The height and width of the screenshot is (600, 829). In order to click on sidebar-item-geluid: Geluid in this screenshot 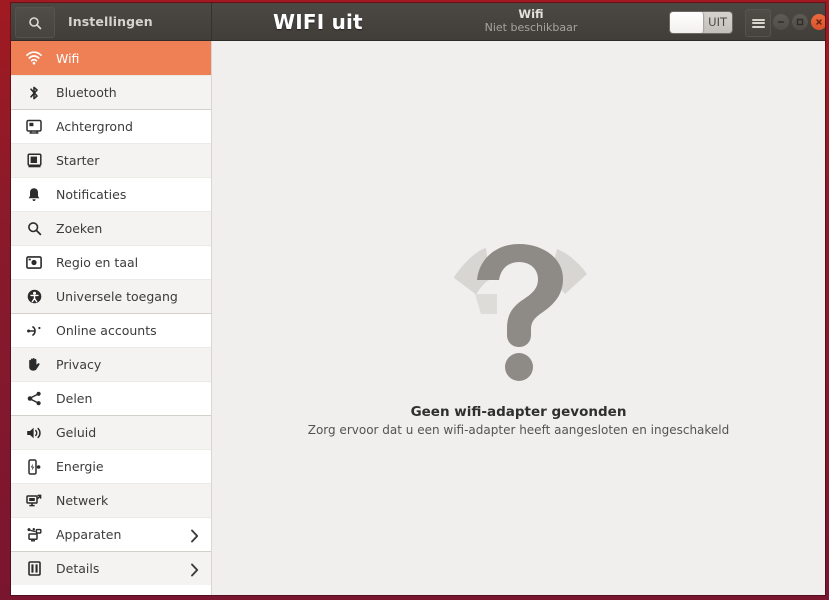, I will do `click(111, 432)`.